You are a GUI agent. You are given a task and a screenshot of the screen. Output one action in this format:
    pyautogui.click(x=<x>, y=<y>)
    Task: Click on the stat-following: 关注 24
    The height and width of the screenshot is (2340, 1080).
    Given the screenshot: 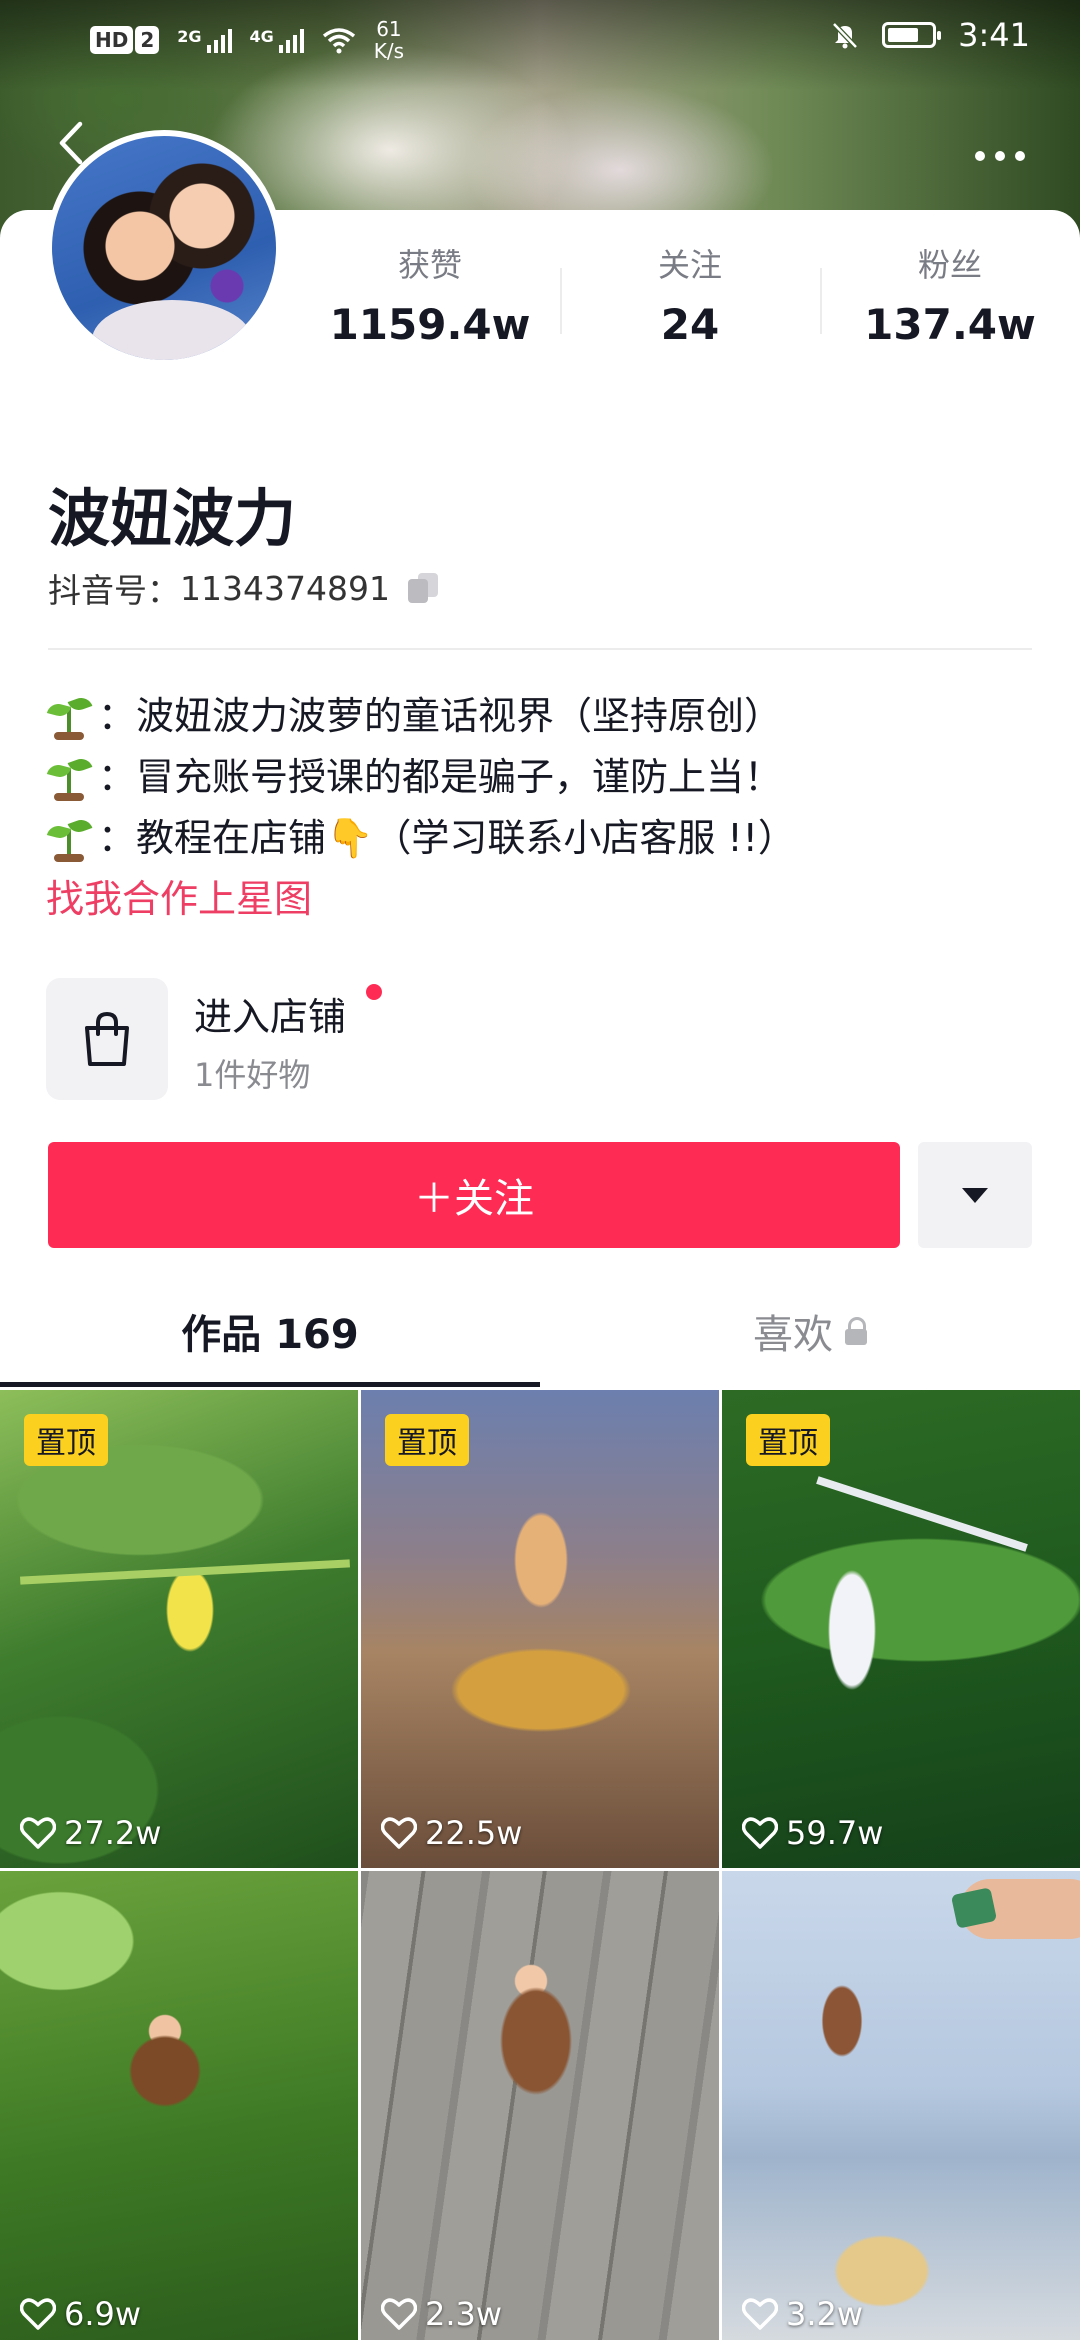 What is the action you would take?
    pyautogui.click(x=690, y=300)
    